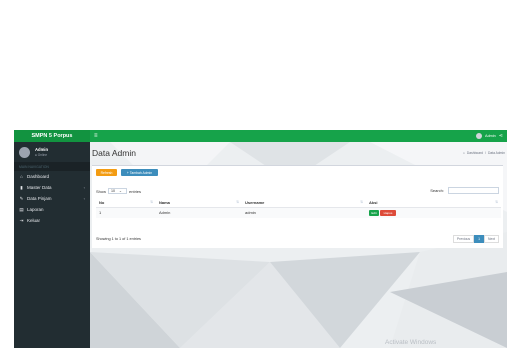  What do you see at coordinates (260, 136) in the screenshot?
I see `top-navbar: SMPN 5 Porpus ≡ Admin ⋖` at bounding box center [260, 136].